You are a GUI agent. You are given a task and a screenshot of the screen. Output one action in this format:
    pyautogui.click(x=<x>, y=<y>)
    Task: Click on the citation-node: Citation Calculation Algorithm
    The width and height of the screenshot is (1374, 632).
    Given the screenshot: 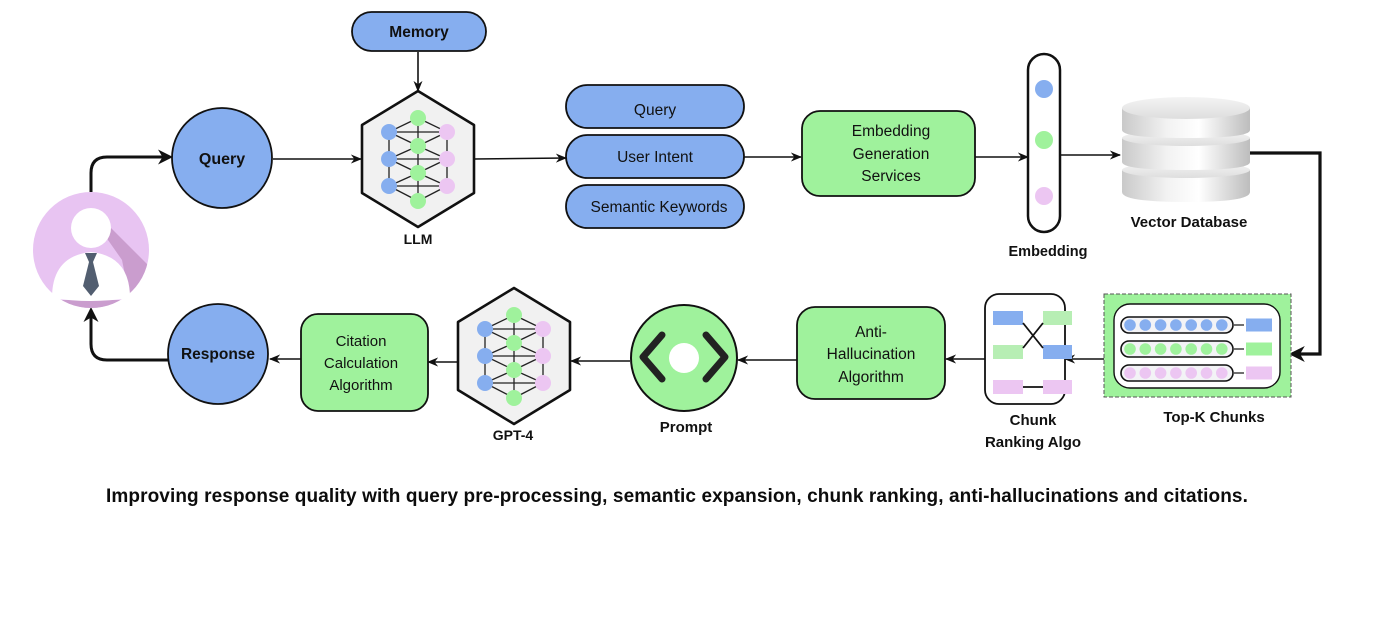 What is the action you would take?
    pyautogui.click(x=364, y=362)
    